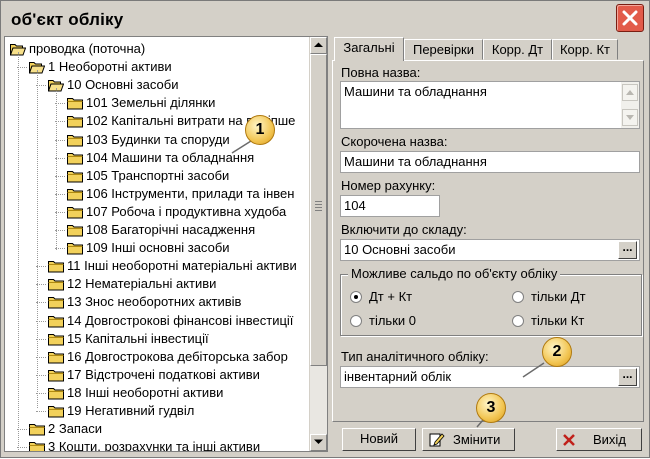 The width and height of the screenshot is (650, 459). I want to click on callout-1: 1, so click(260, 130).